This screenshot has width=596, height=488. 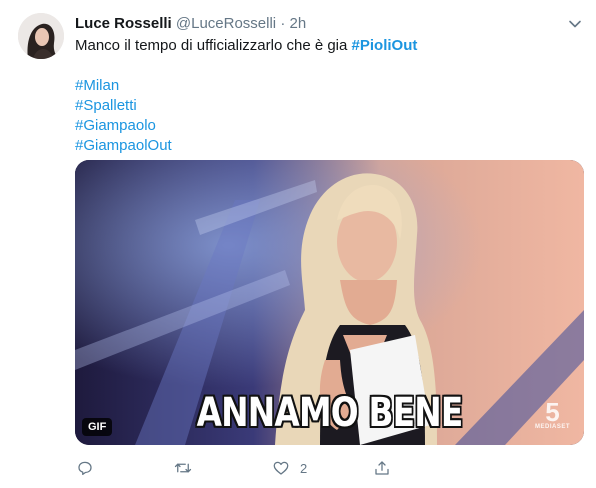 I want to click on hashtag-piolout: #PioliOut, so click(x=385, y=45).